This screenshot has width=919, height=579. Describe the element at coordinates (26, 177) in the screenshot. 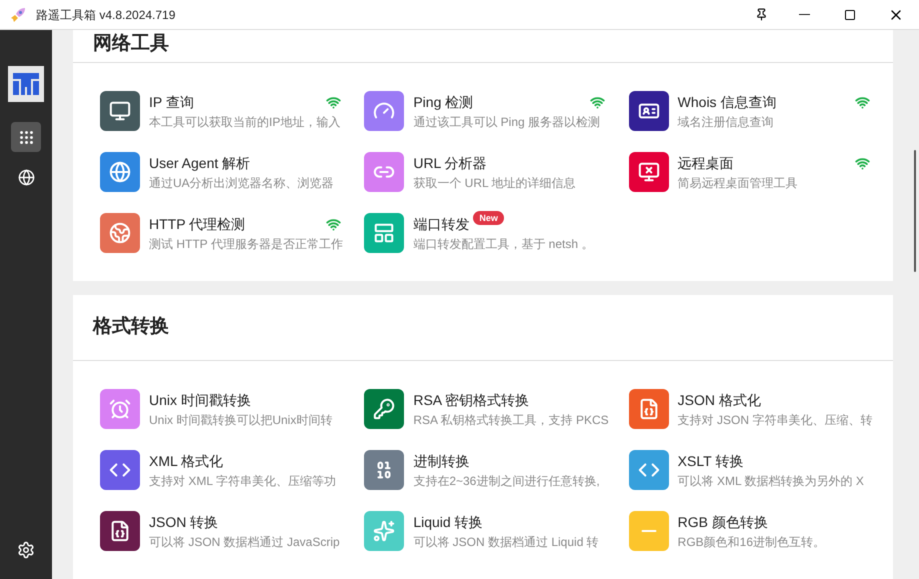

I see `globe-icon` at that location.